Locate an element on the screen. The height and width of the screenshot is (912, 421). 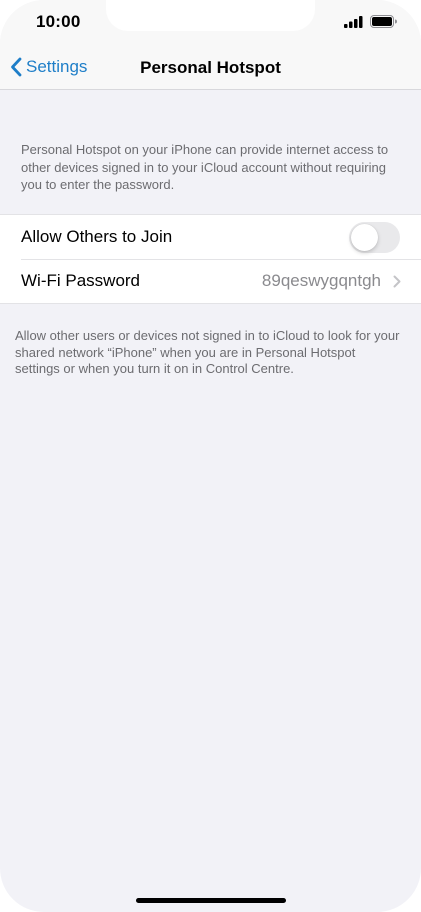
status-icons is located at coordinates (370, 21).